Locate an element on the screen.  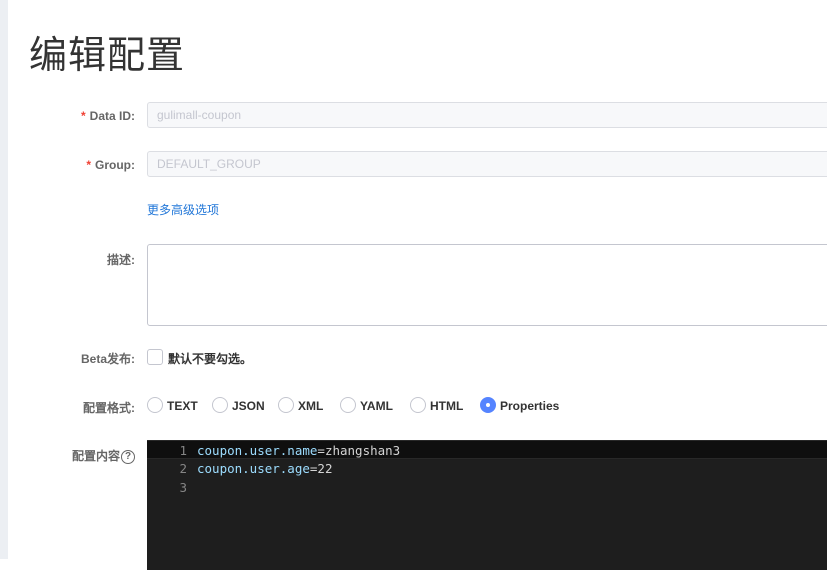
page-title: 编辑配置 is located at coordinates (107, 55).